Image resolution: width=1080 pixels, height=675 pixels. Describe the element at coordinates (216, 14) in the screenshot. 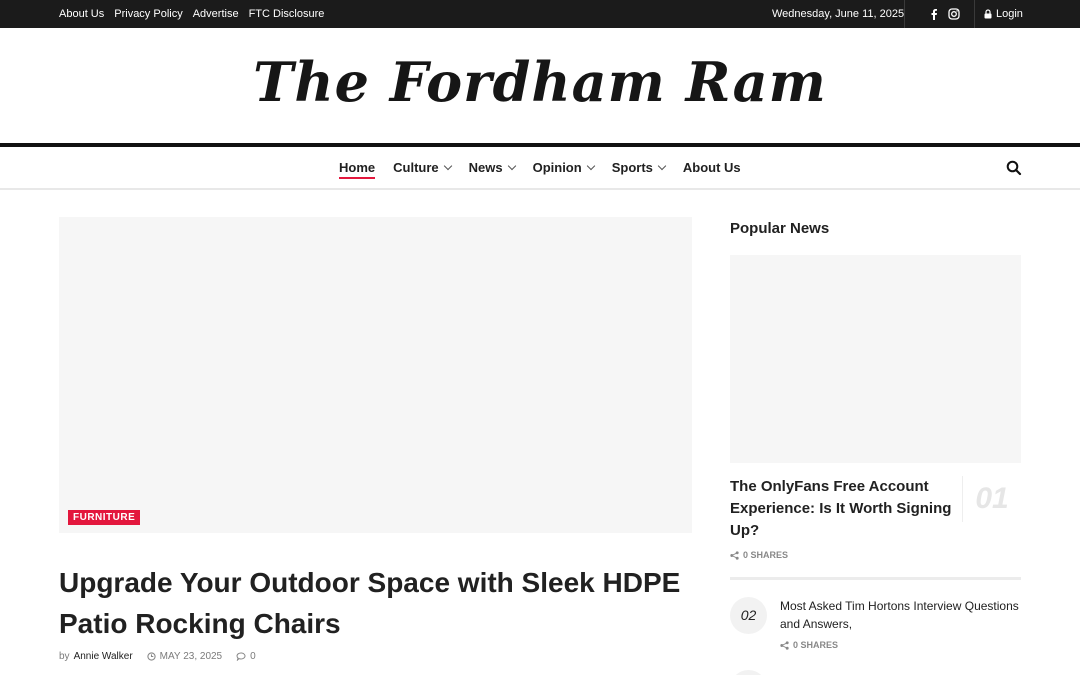

I see `top-link-advertise: Advertise` at that location.